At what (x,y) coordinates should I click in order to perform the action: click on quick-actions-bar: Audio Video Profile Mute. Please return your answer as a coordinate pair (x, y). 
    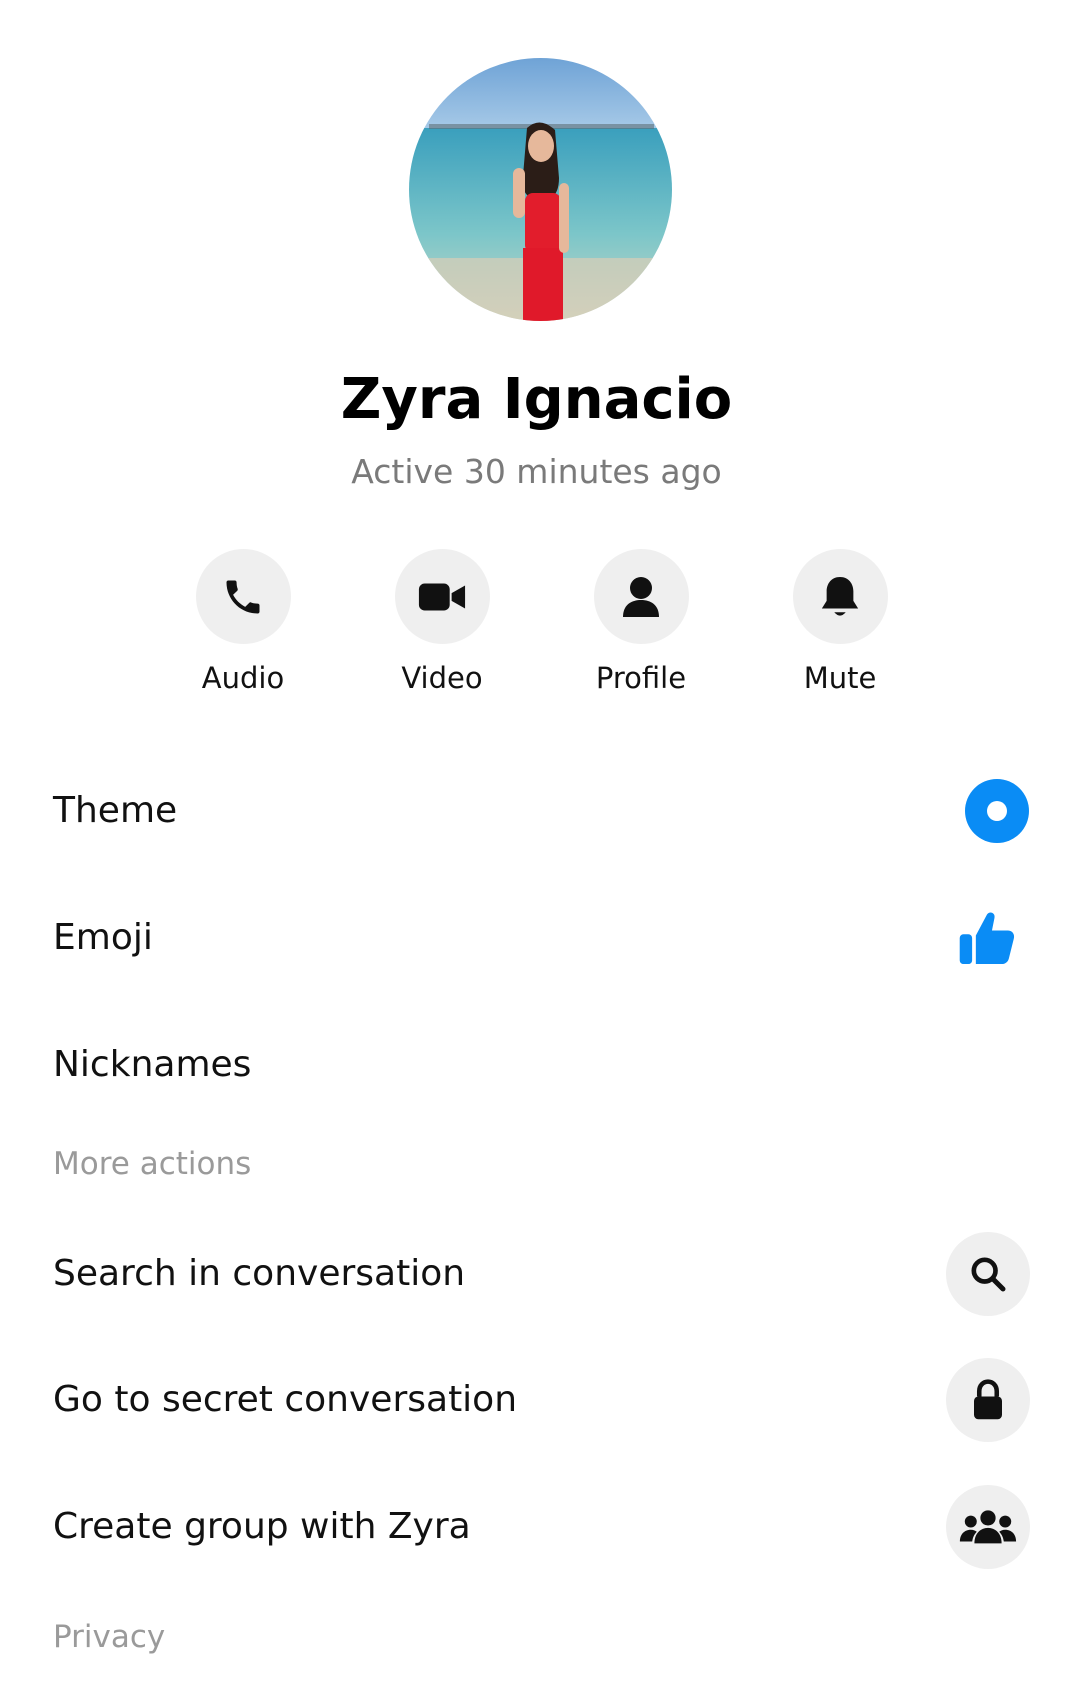
    Looking at the image, I should click on (536, 624).